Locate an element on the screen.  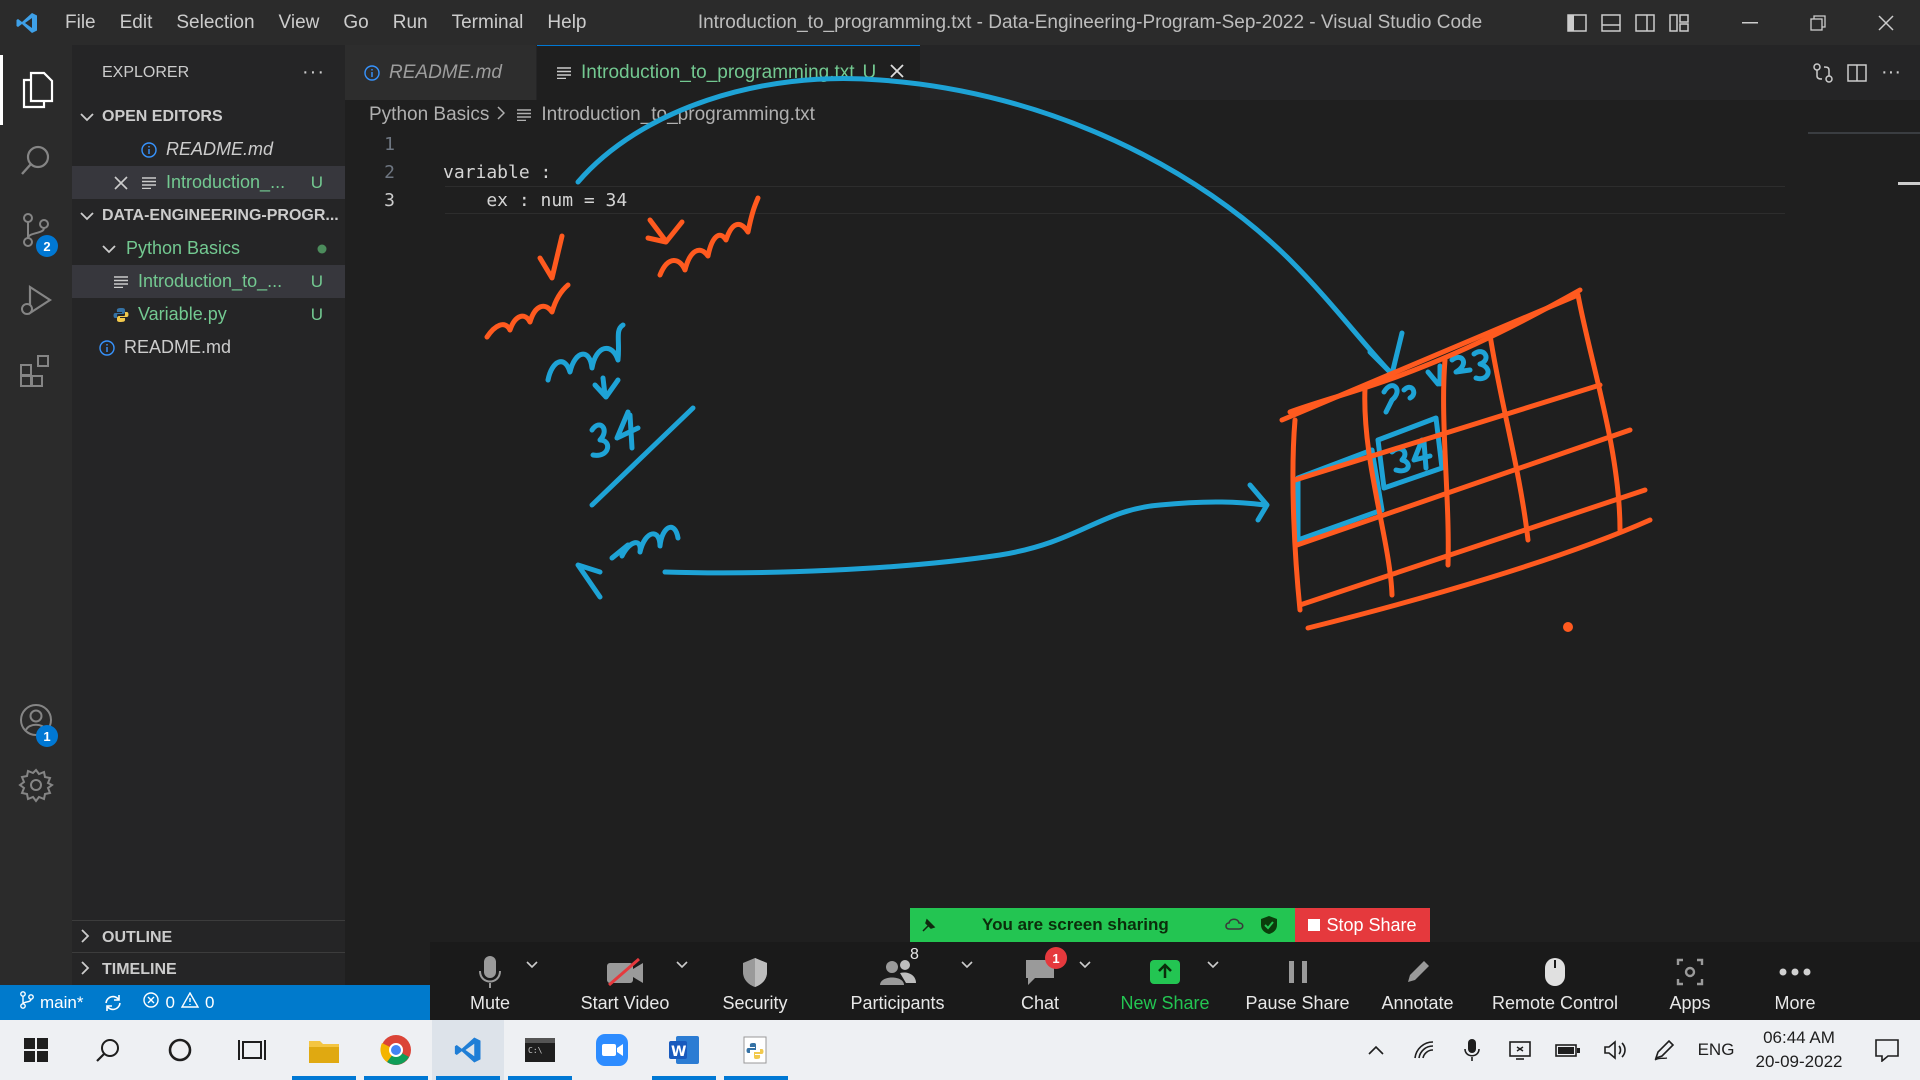
problems-indicator: 0 0 is located at coordinates (178, 1002).